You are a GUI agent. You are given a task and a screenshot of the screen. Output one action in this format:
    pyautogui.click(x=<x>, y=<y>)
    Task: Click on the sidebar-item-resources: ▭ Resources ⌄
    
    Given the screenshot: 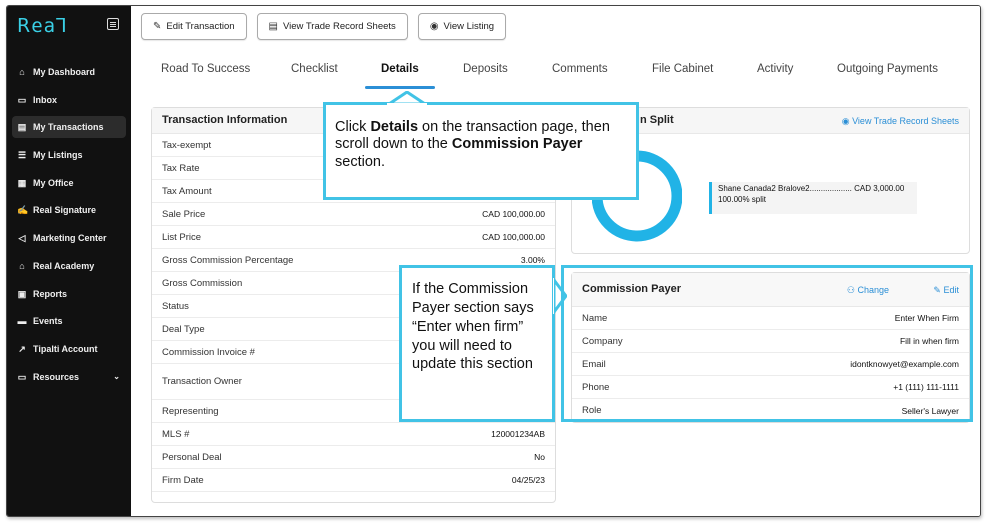 What is the action you would take?
    pyautogui.click(x=69, y=377)
    